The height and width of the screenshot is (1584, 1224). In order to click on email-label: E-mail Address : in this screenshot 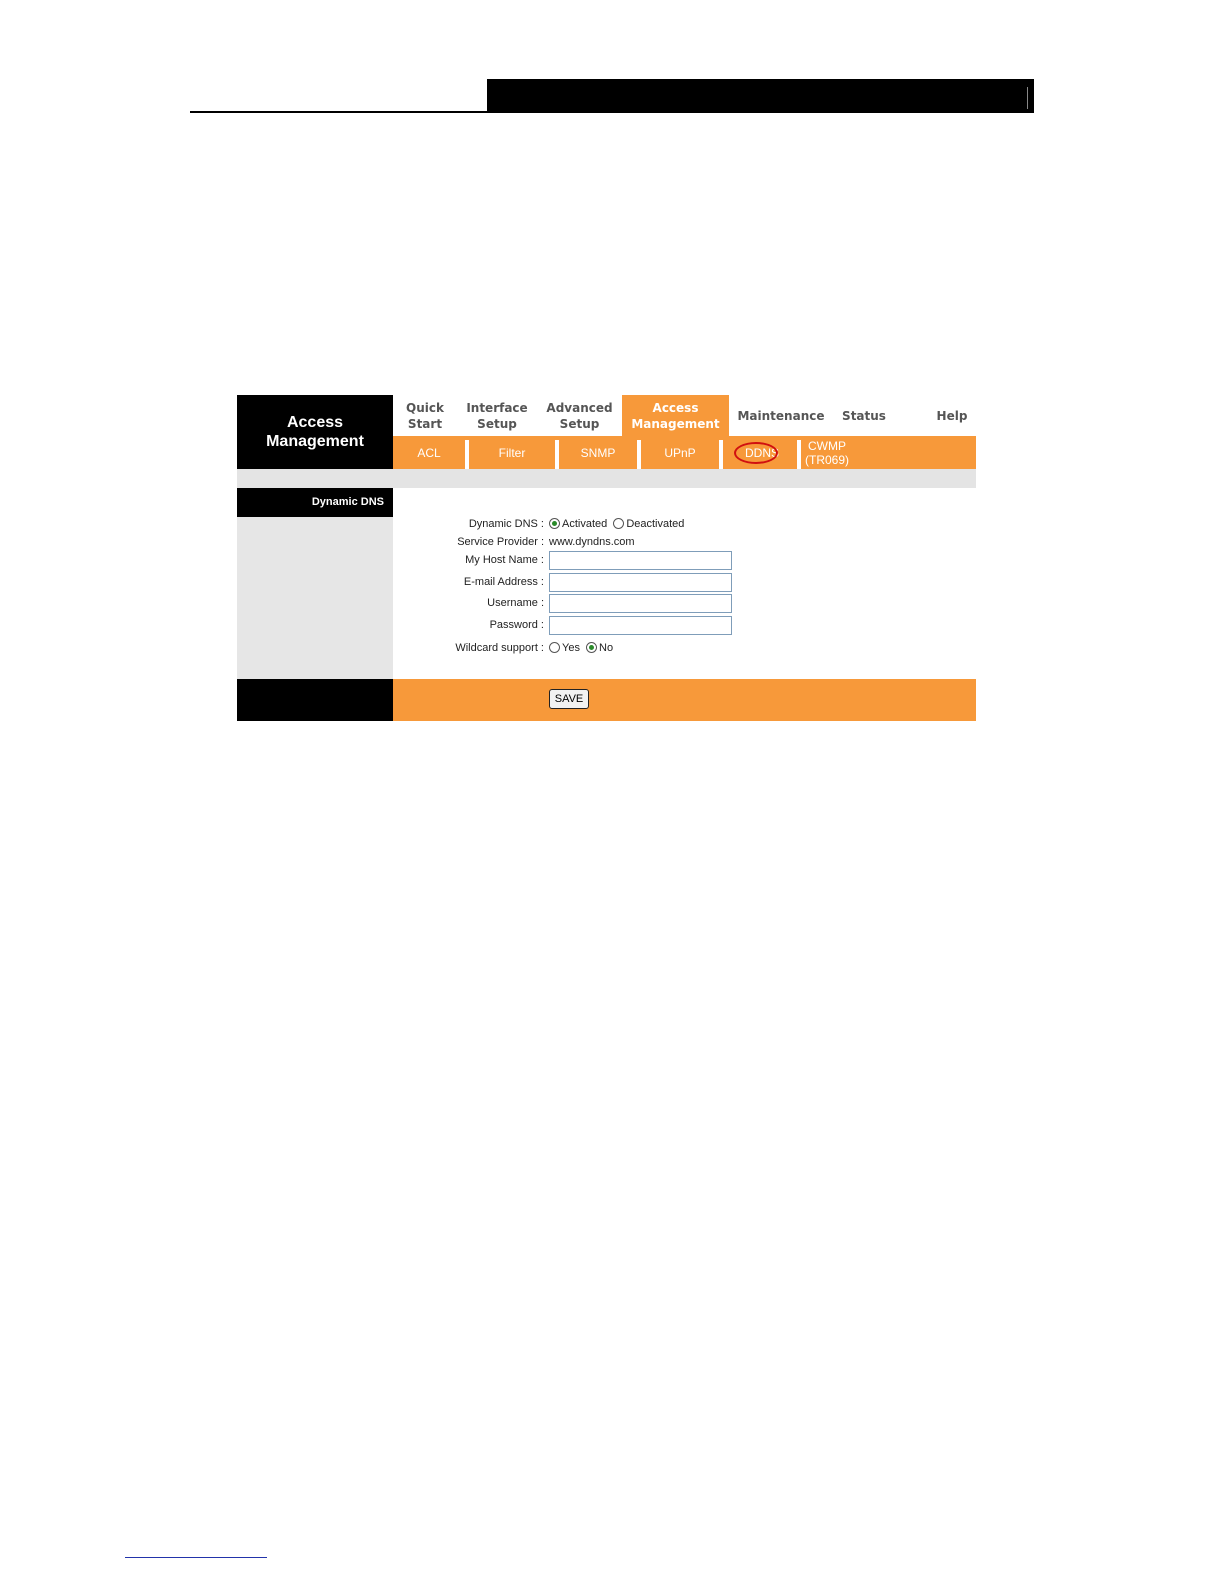, I will do `click(503, 582)`.